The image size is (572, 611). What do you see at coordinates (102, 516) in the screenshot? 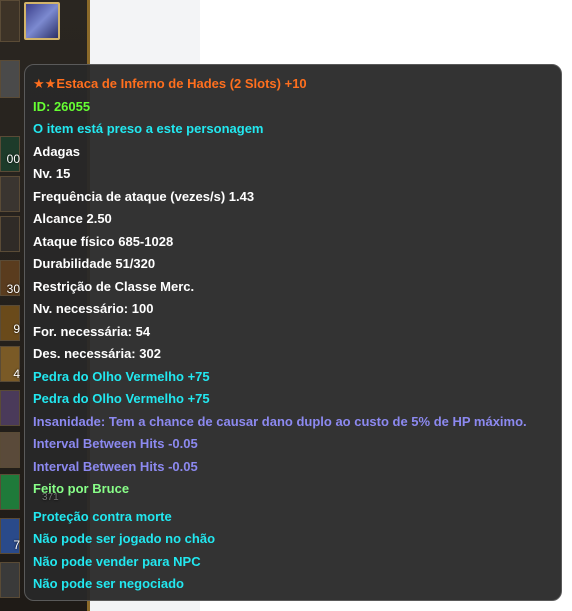
I see `death-protection: Proteção contra morte` at bounding box center [102, 516].